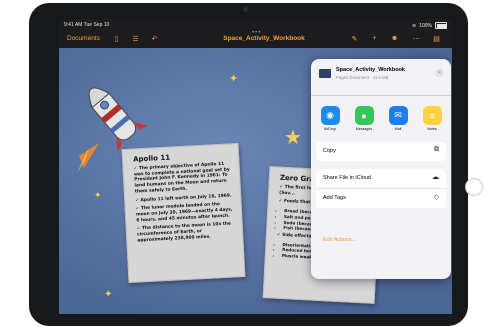  What do you see at coordinates (264, 38) in the screenshot?
I see `document-title: Space_Activity_Workbook` at bounding box center [264, 38].